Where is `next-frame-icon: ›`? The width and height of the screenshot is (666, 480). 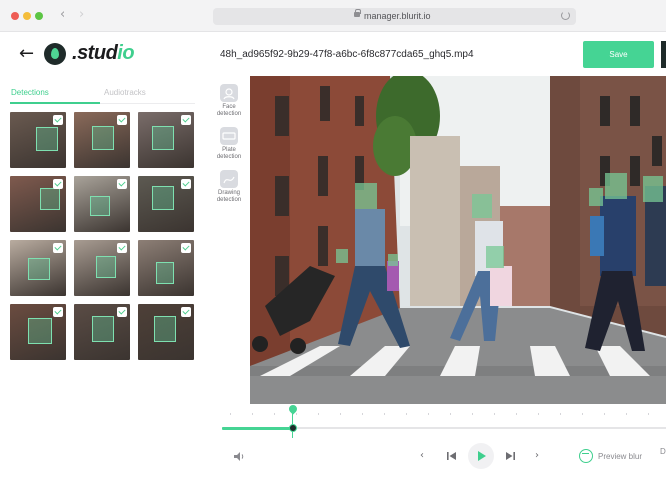
next-frame-icon: › is located at coordinates (537, 456).